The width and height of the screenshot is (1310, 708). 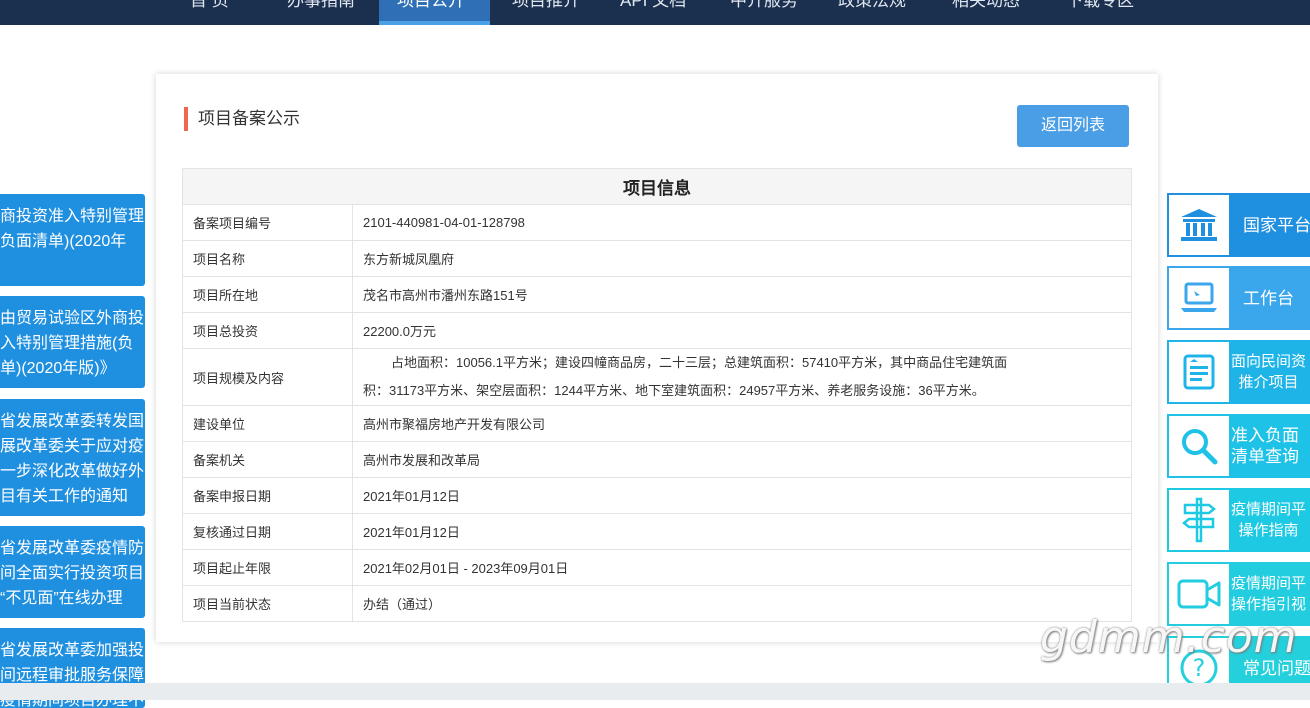 What do you see at coordinates (267, 603) in the screenshot?
I see `row-label: 项目当前状态` at bounding box center [267, 603].